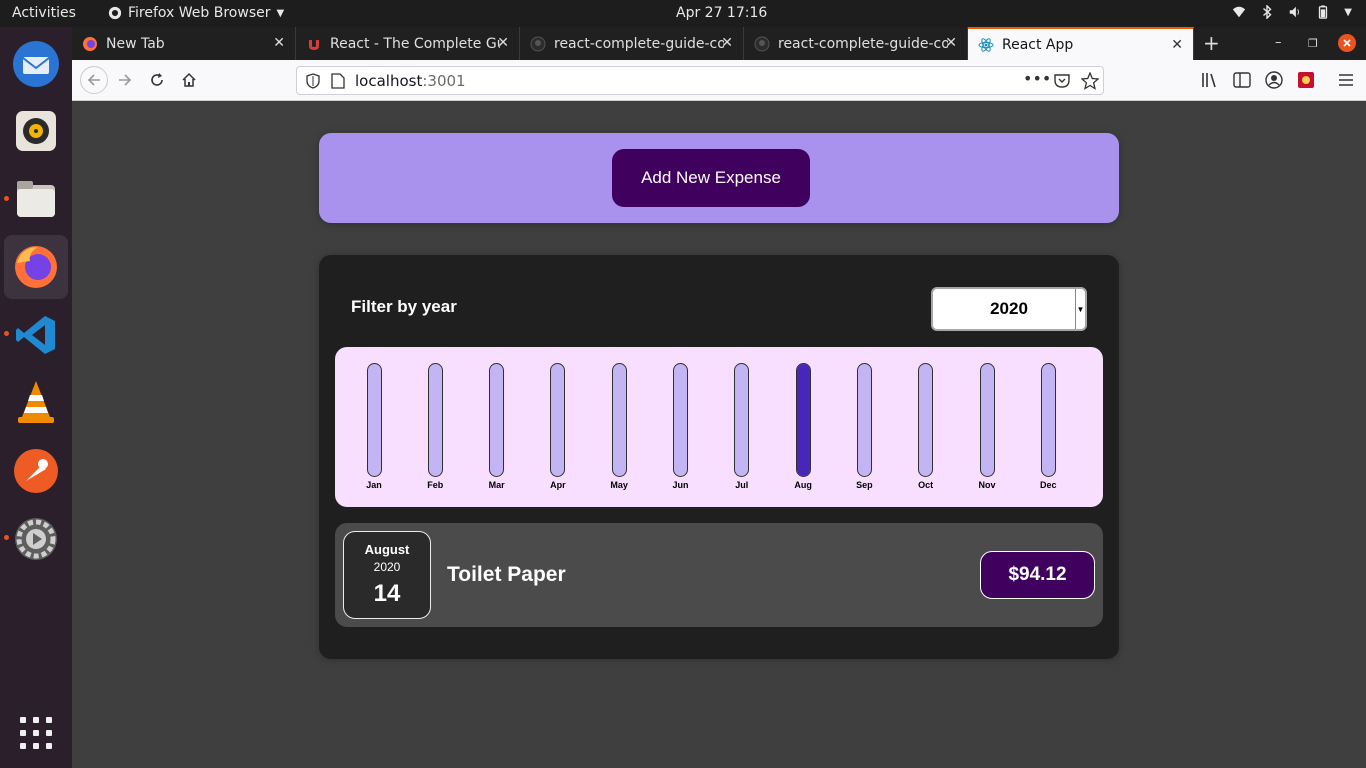 The width and height of the screenshot is (1366, 768). What do you see at coordinates (1080, 309) in the screenshot?
I see `dropdown-arrow-icon: ▼` at bounding box center [1080, 309].